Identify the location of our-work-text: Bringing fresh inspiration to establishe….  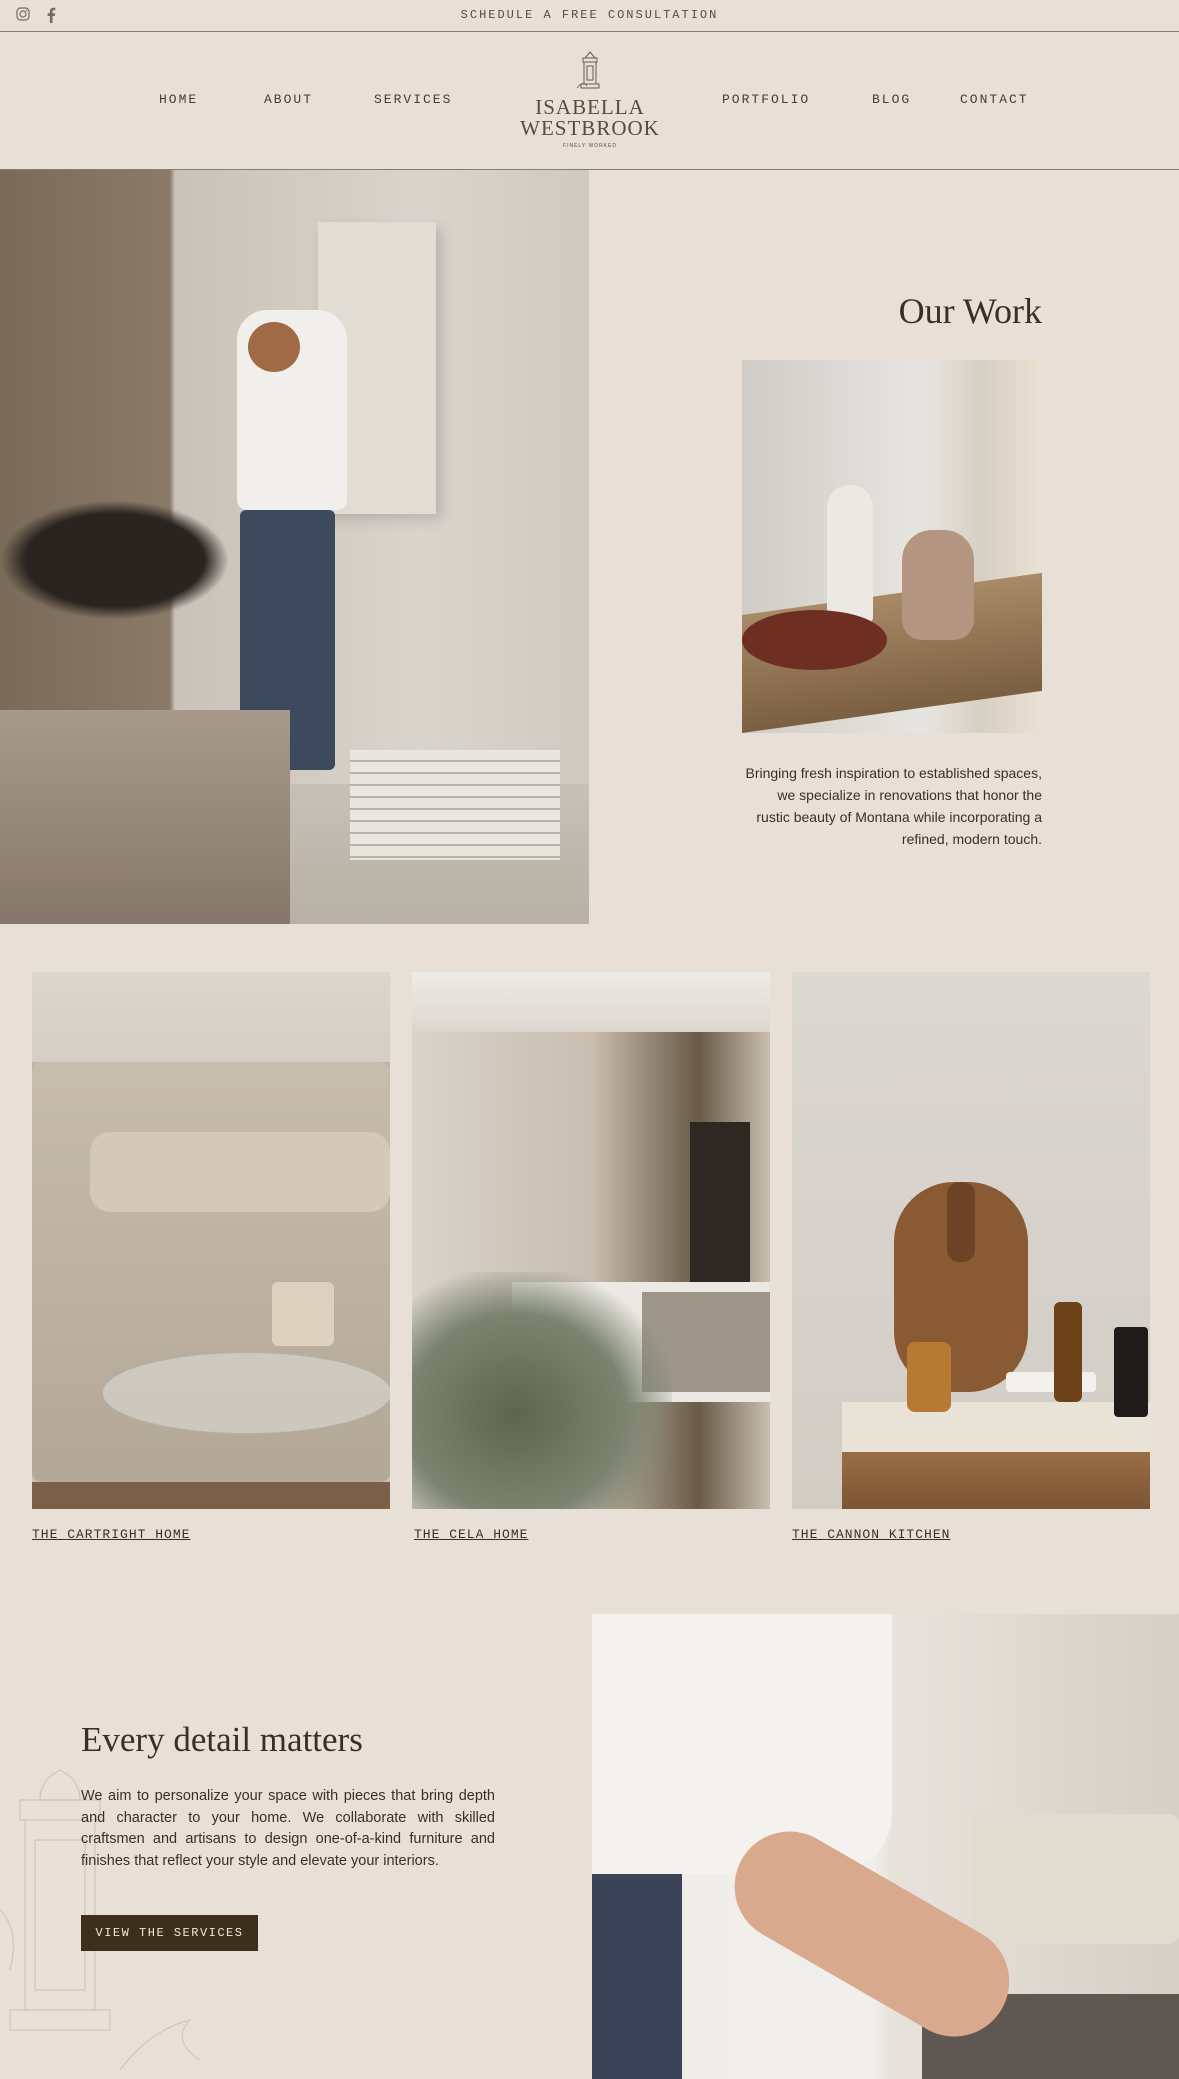
(893, 806).